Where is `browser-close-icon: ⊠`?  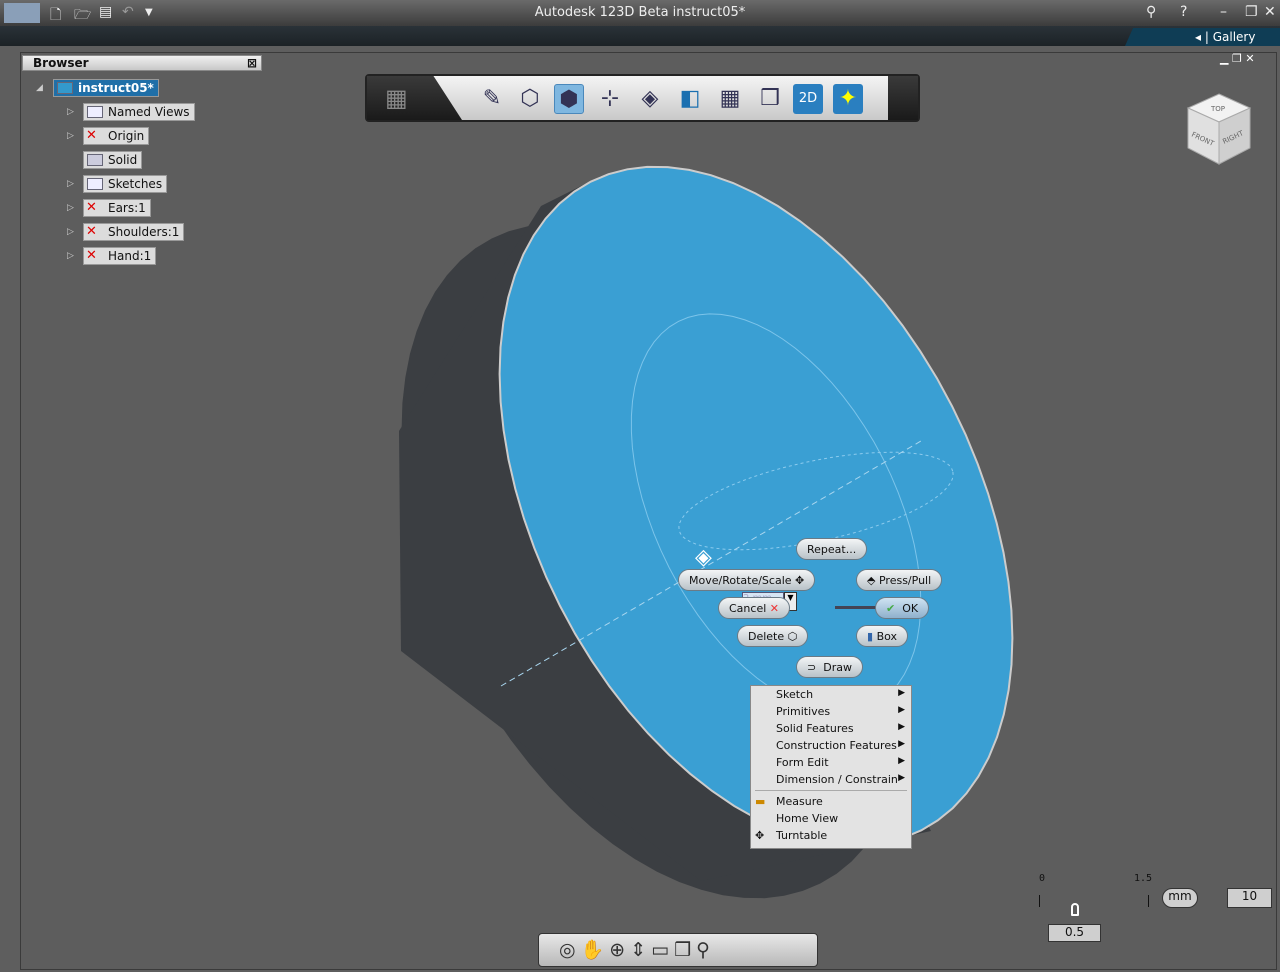 browser-close-icon: ⊠ is located at coordinates (252, 63).